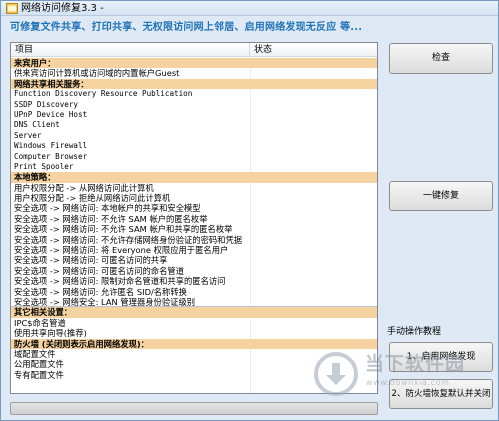 Image resolution: width=499 pixels, height=421 pixels. What do you see at coordinates (107, 208) in the screenshot?
I see `list-item-label: 安全选项 -> 网络访问: 本地帐户的共享和安全模型` at bounding box center [107, 208].